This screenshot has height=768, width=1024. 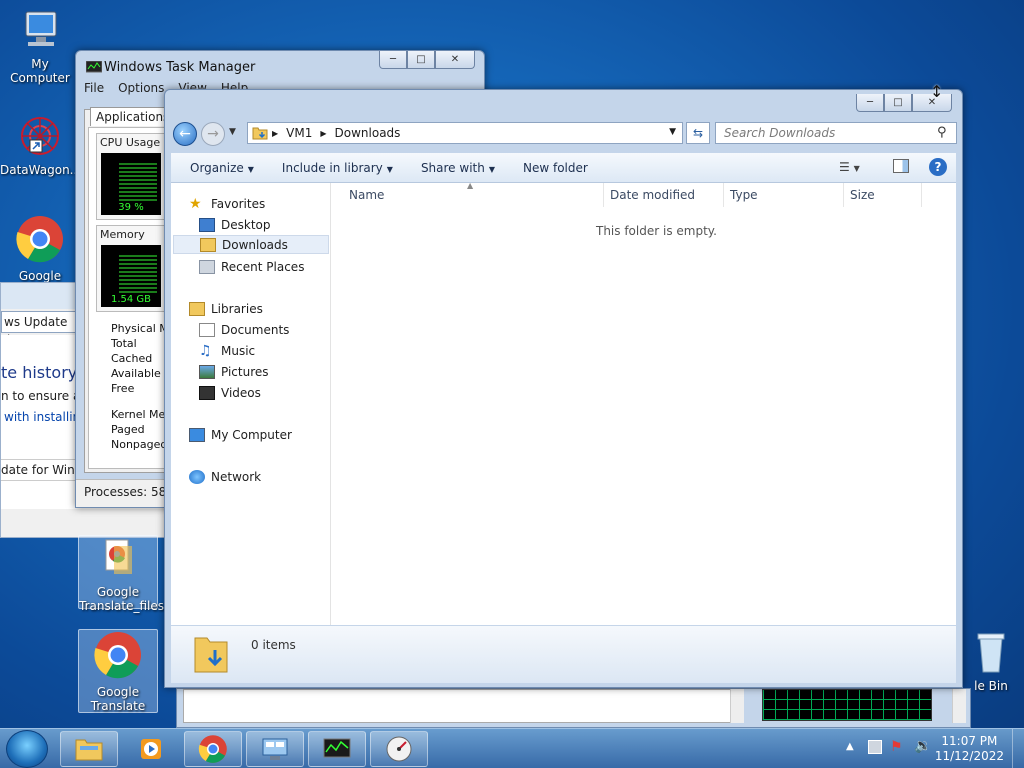 What do you see at coordinates (942, 132) in the screenshot?
I see `search-icon: ⚲` at bounding box center [942, 132].